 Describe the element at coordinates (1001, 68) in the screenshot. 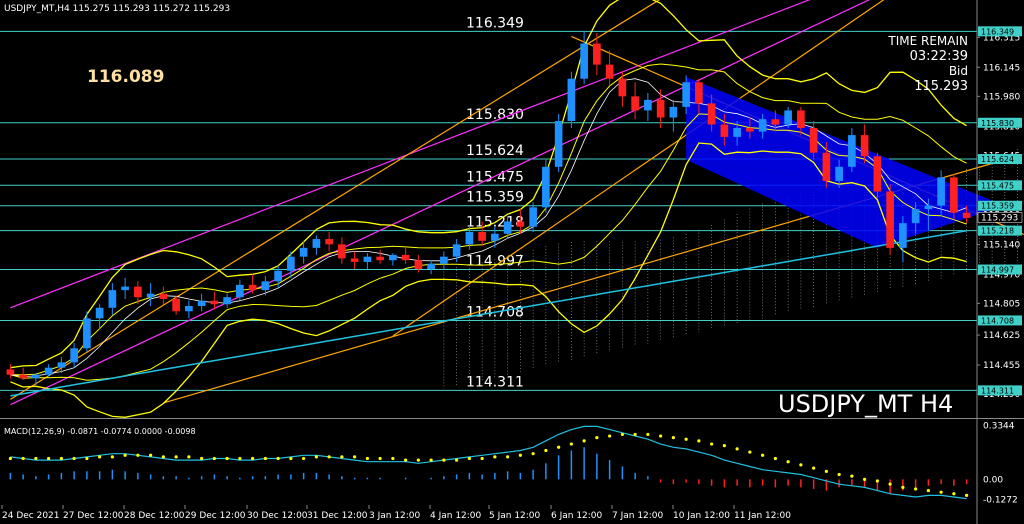

I see `y-tick-label-1: 116.145` at that location.